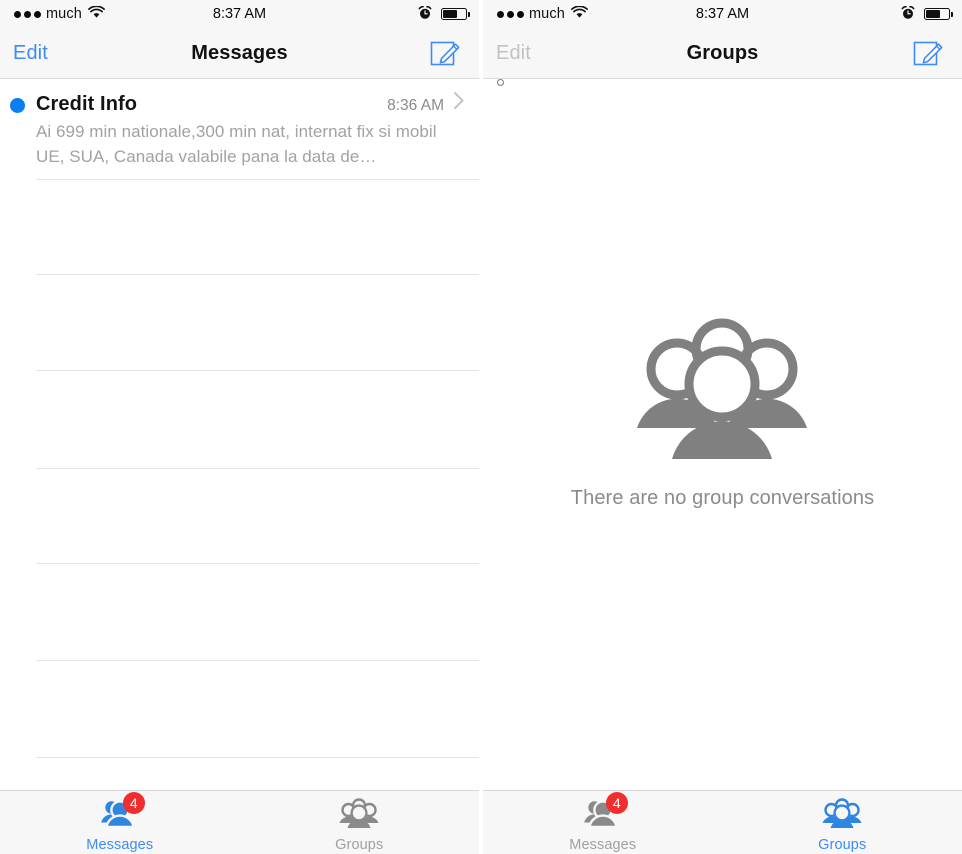  Describe the element at coordinates (415, 105) in the screenshot. I see `conversation-timestamp: 8:36 AM` at that location.